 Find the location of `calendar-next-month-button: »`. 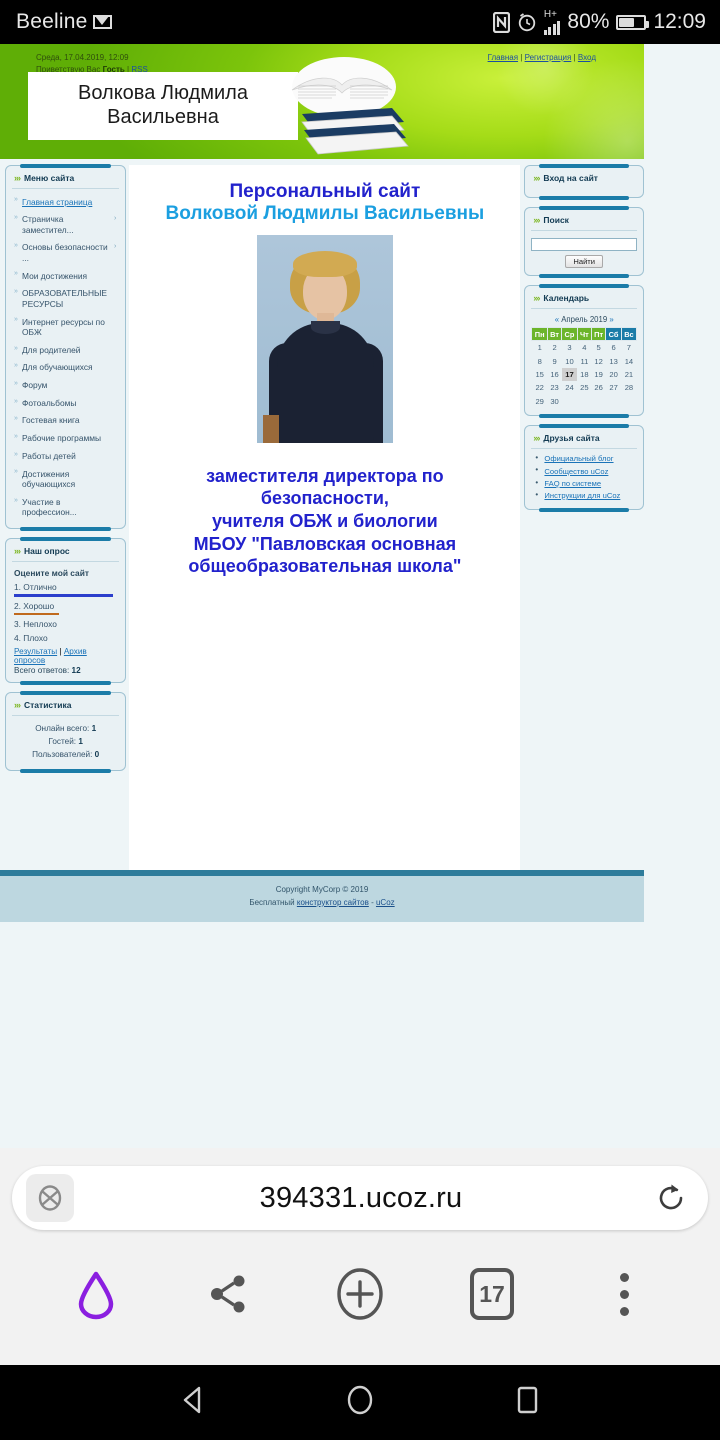

calendar-next-month-button: » is located at coordinates (611, 319).